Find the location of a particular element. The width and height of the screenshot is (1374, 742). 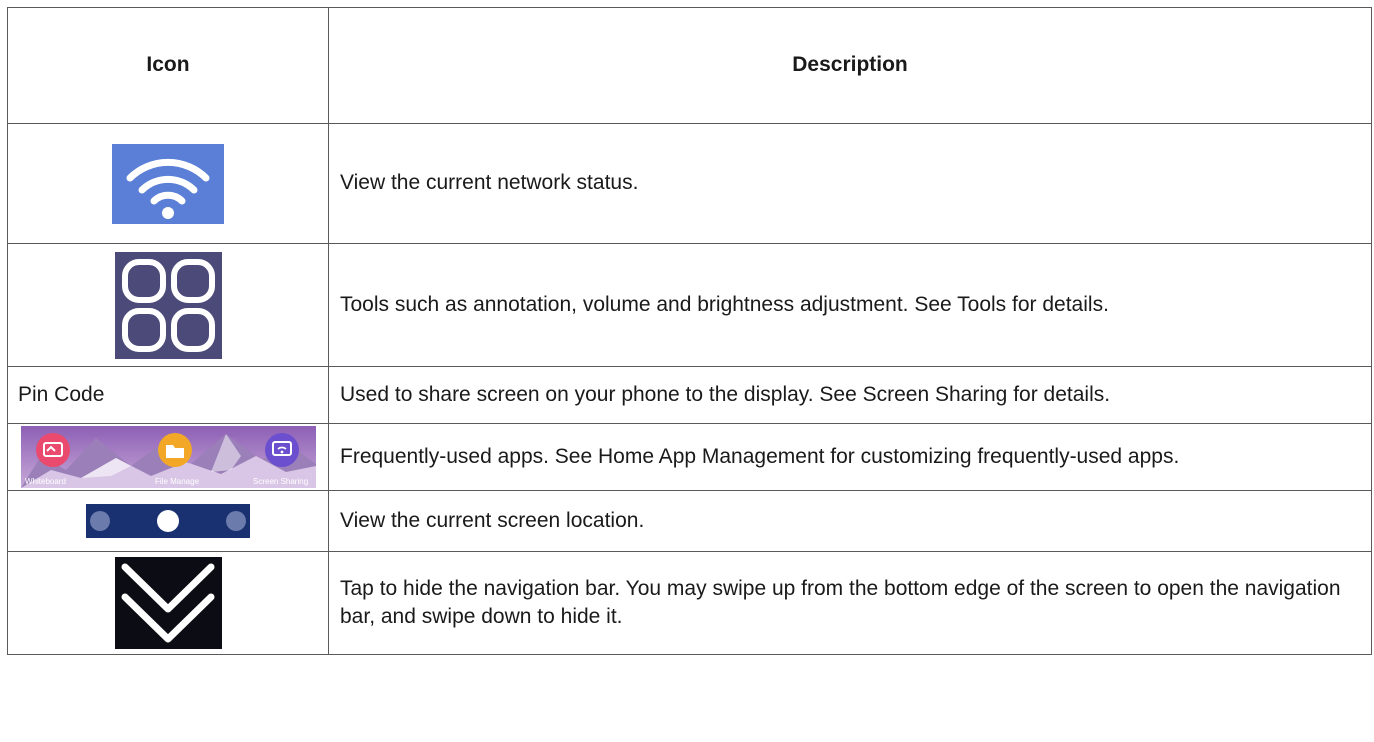

description-cell: View the current screen location. is located at coordinates (850, 521).